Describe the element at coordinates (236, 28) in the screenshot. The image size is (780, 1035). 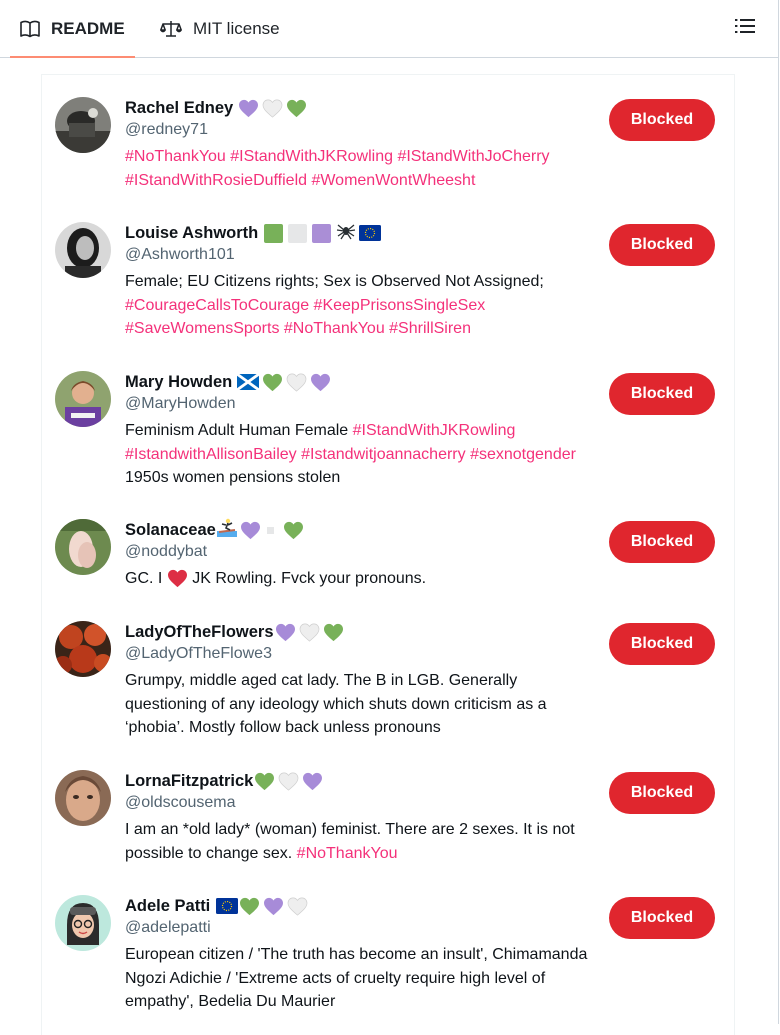
I see `tab-license-label: MIT license` at that location.